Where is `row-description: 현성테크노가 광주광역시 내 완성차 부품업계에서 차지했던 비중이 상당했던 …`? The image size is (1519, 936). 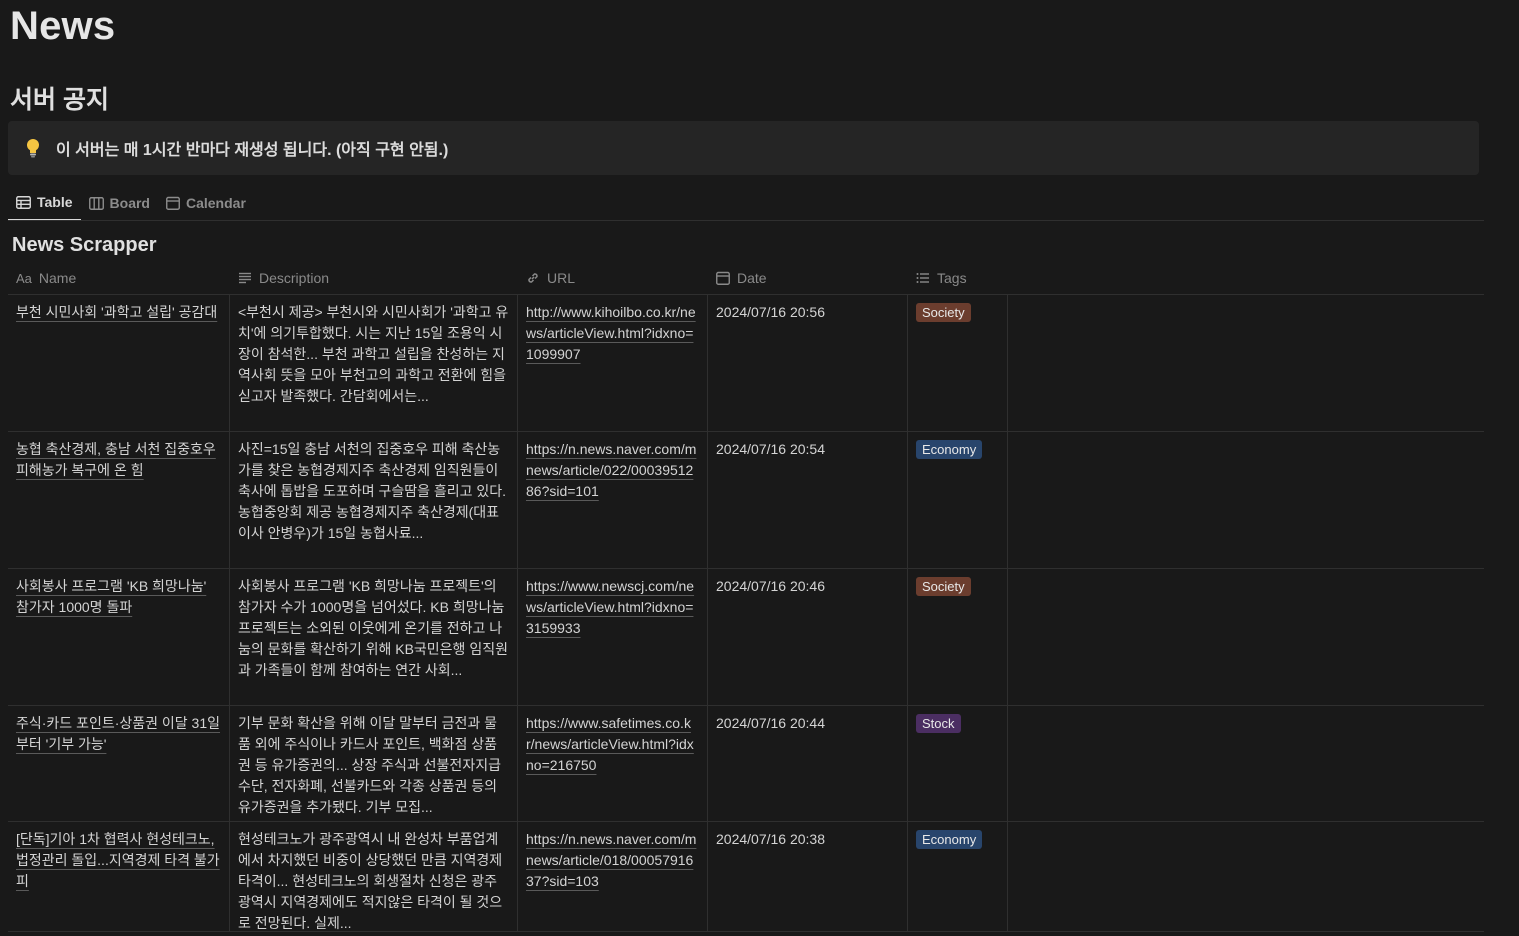 row-description: 현성테크노가 광주광역시 내 완성차 부품업계에서 차지했던 비중이 상당했던 … is located at coordinates (370, 881).